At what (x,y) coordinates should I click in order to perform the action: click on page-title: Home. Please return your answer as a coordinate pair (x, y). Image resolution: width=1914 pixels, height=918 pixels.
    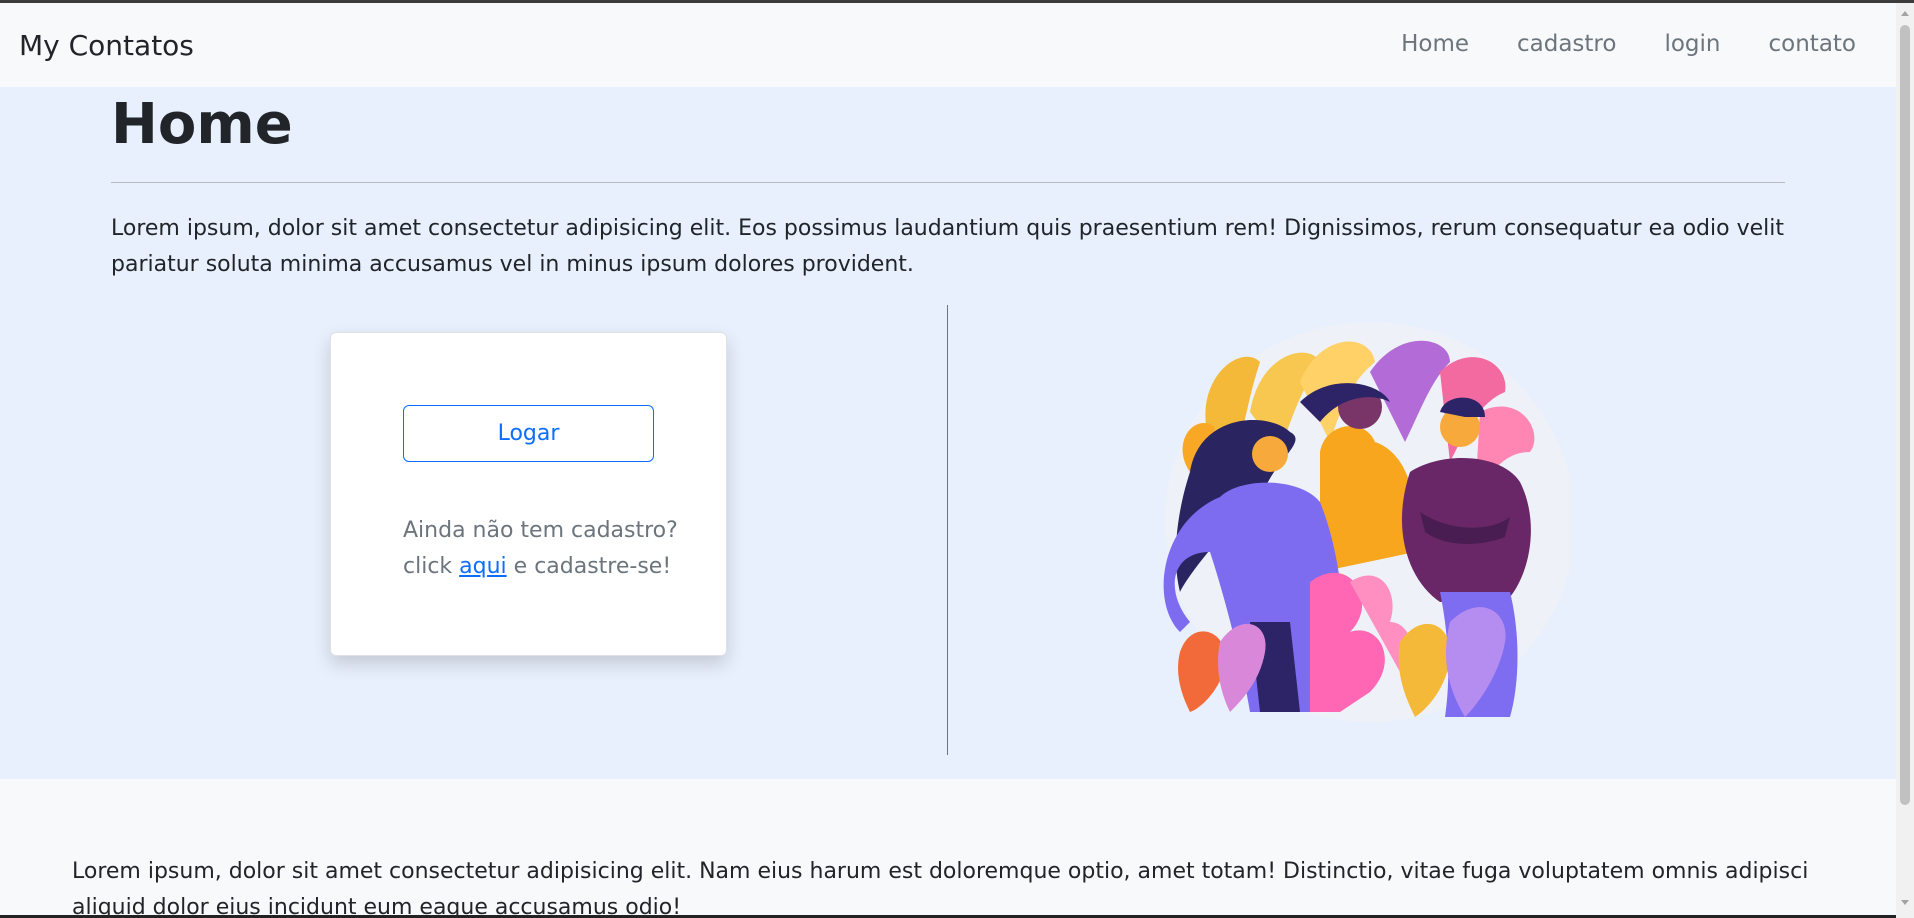
    Looking at the image, I should click on (202, 124).